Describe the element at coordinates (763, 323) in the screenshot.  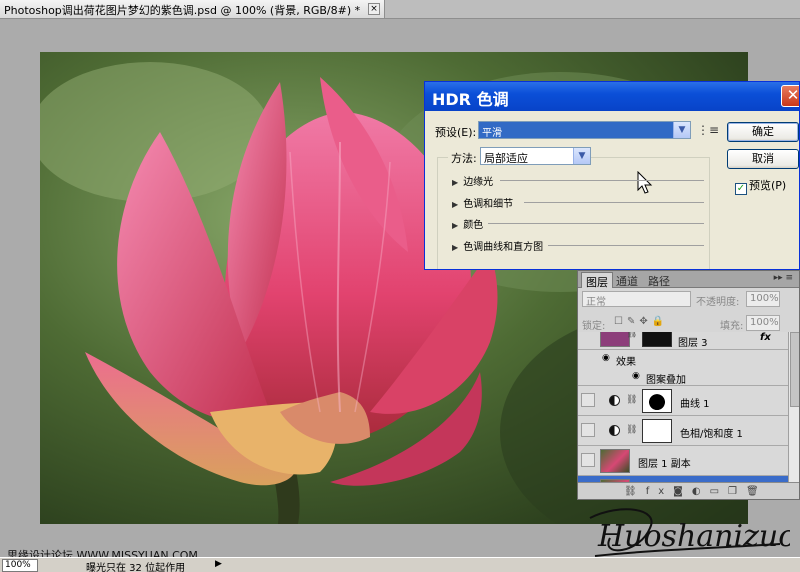
I see `fill-input: 100%` at that location.